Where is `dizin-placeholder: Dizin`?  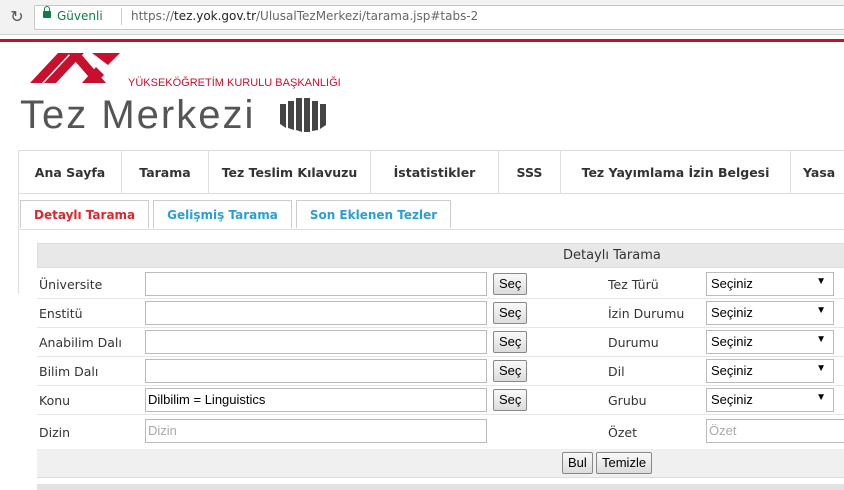 dizin-placeholder: Dizin is located at coordinates (162, 430).